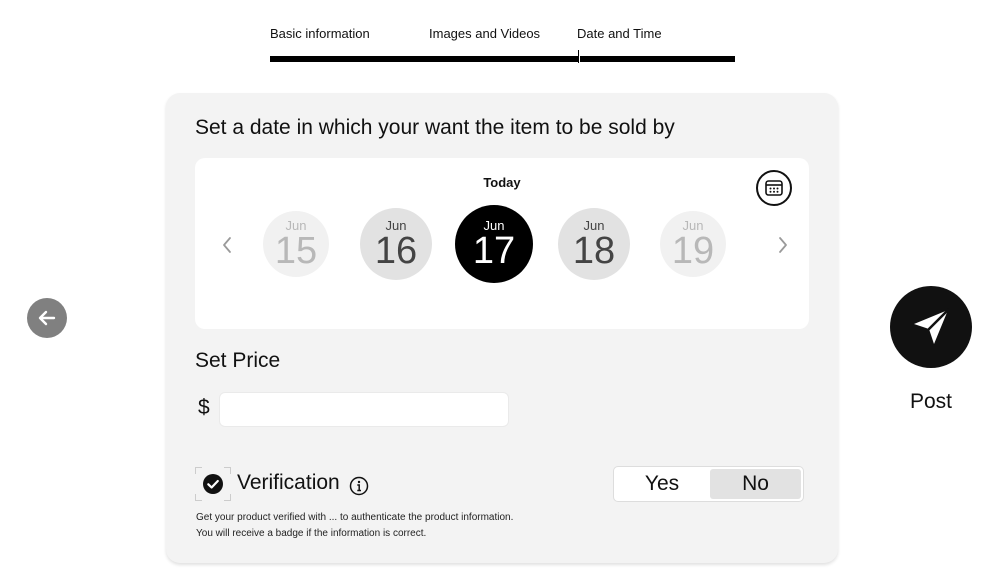 Image resolution: width=1000 pixels, height=588 pixels. Describe the element at coordinates (424, 59) in the screenshot. I see `tab-progress-bar` at that location.